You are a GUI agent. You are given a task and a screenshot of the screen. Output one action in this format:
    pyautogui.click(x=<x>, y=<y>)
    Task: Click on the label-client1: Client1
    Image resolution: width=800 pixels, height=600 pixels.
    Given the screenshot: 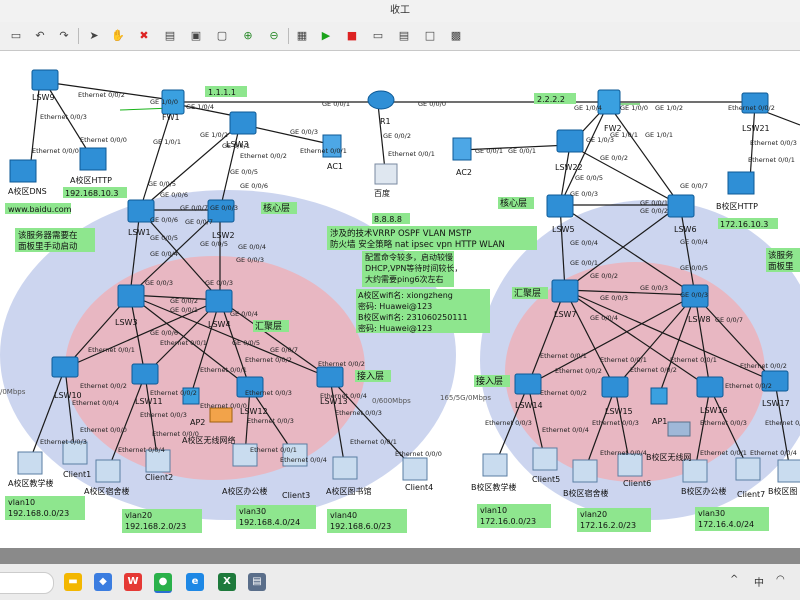 What is the action you would take?
    pyautogui.click(x=77, y=474)
    